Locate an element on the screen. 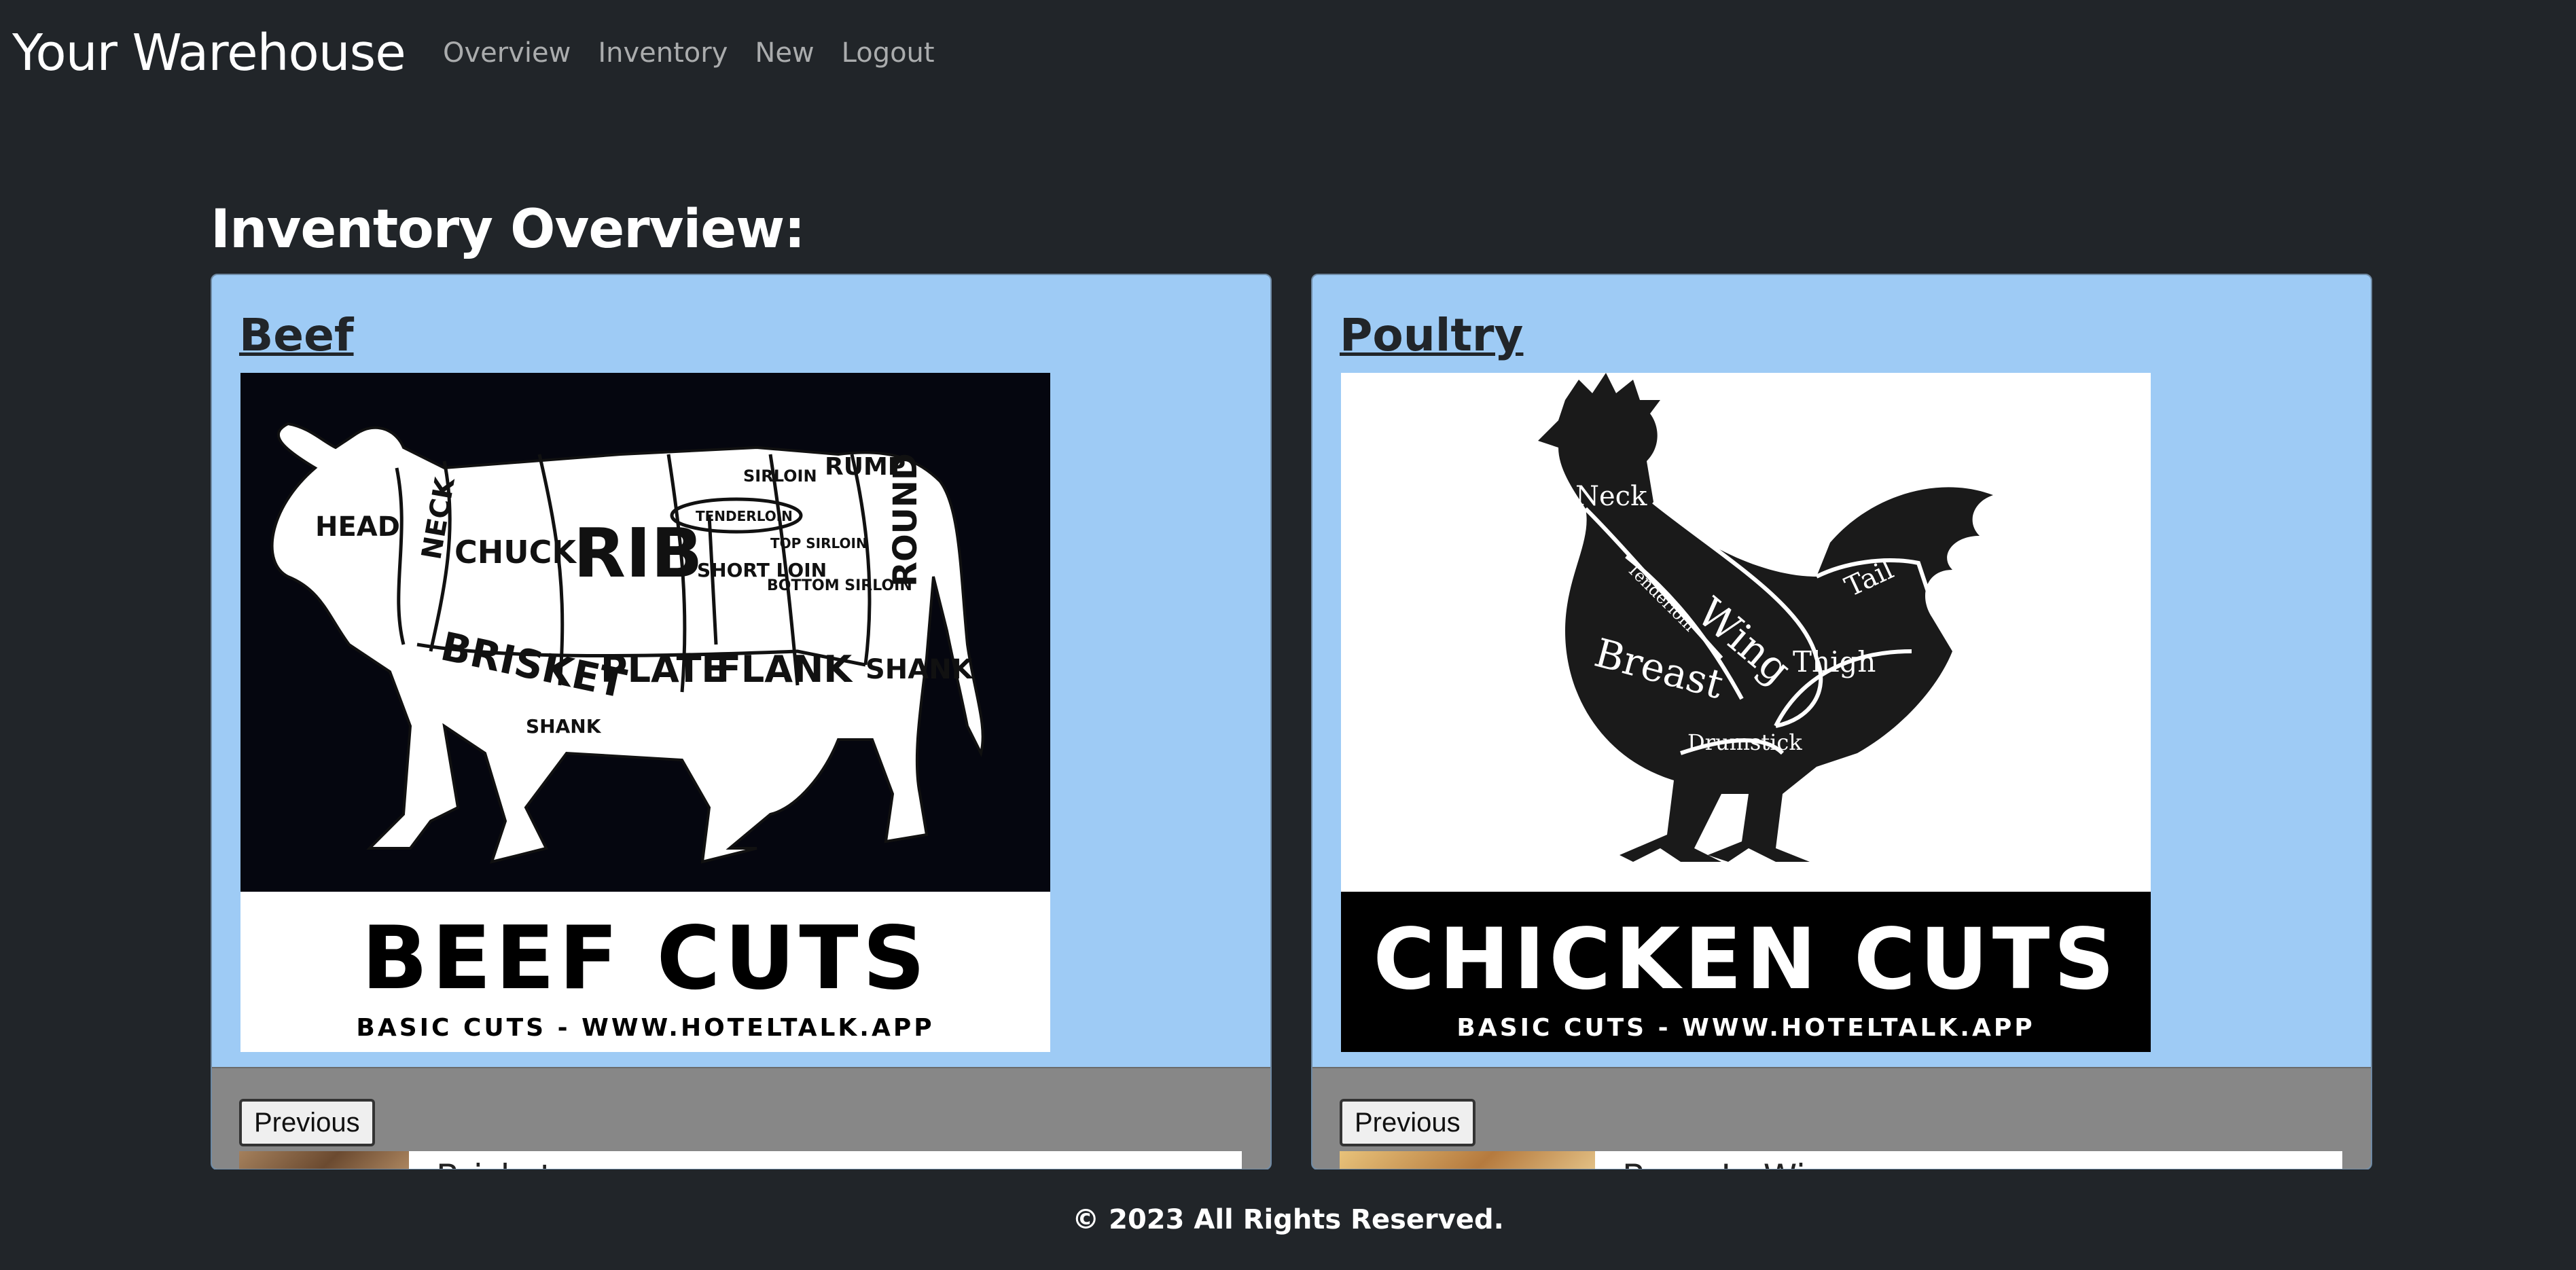 Image resolution: width=2576 pixels, height=1270 pixels. copyright-text: © 2023 All Rights Reserved. is located at coordinates (1288, 1219).